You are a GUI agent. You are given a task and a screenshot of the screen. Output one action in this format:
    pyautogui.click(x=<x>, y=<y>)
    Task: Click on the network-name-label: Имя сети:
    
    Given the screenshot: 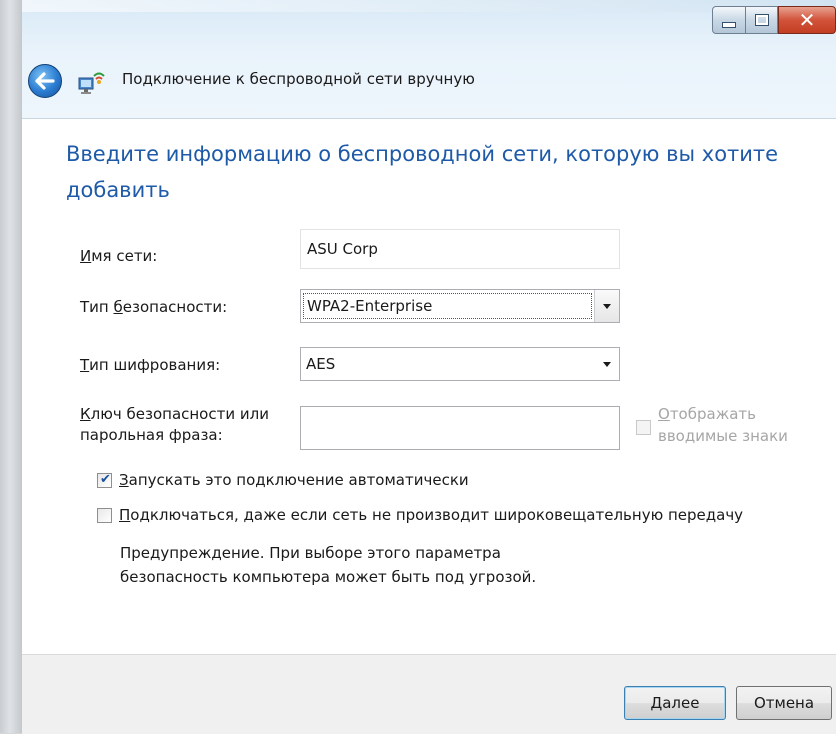 What is the action you would take?
    pyautogui.click(x=119, y=256)
    